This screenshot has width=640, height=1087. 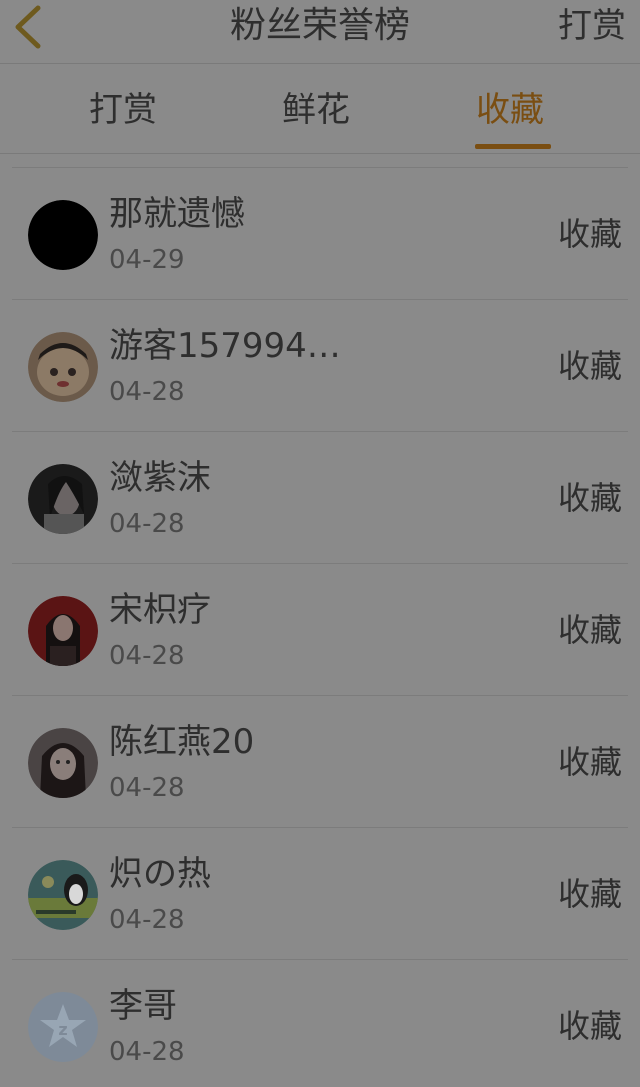 I want to click on fan-name: 陈红燕20, so click(x=182, y=742).